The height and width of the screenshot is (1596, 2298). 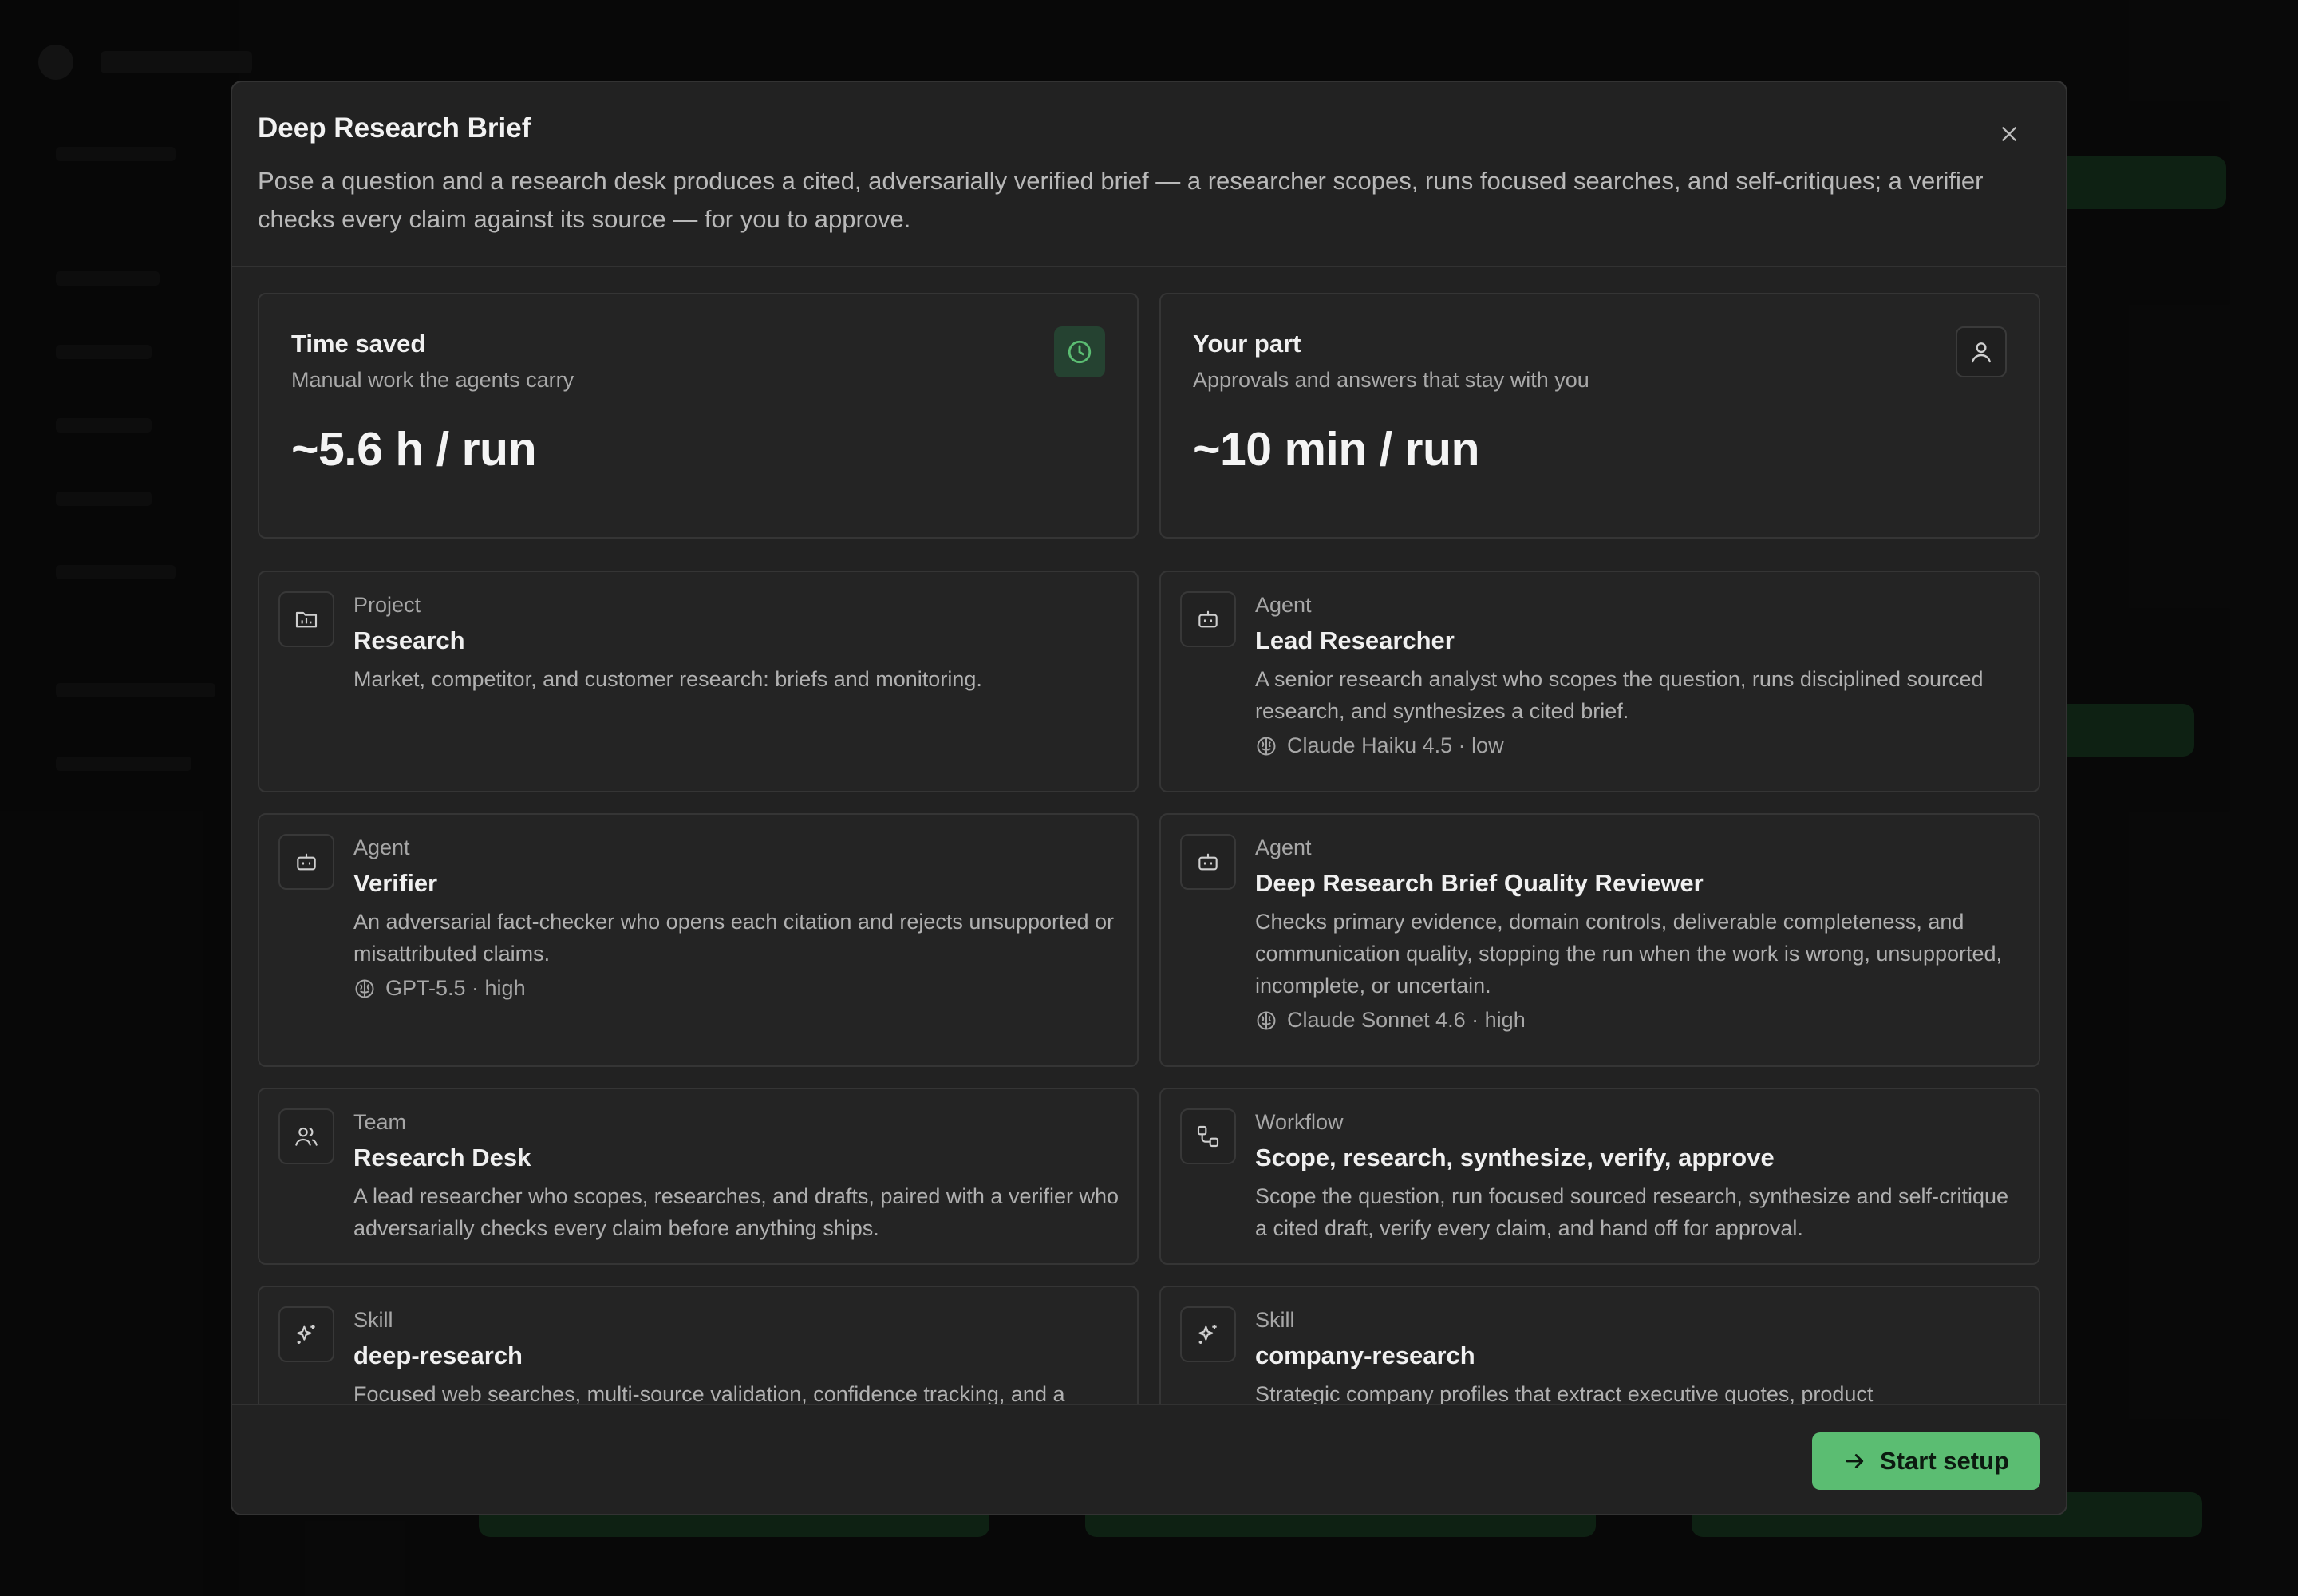 What do you see at coordinates (414, 449) in the screenshot?
I see `stat-value: ~5.6 h / run` at bounding box center [414, 449].